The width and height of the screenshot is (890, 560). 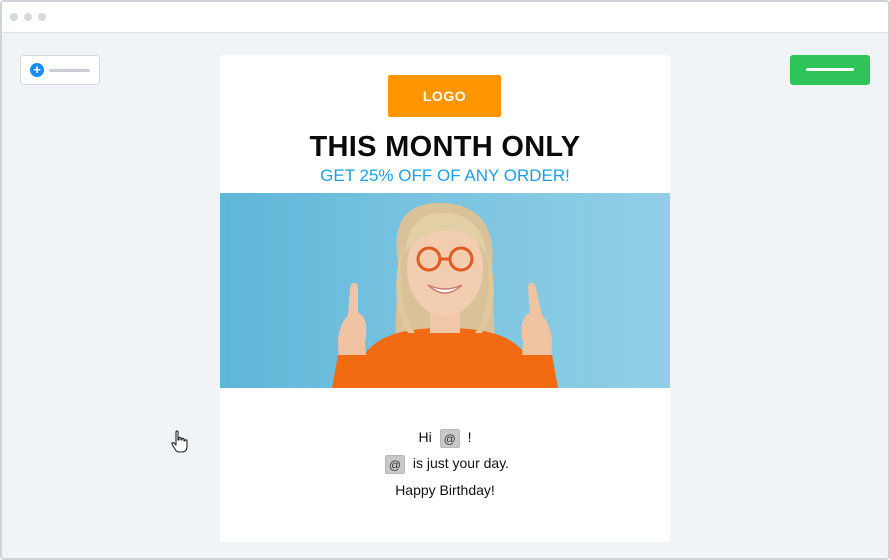 What do you see at coordinates (445, 147) in the screenshot?
I see `headline: THIS MONTH ONLY` at bounding box center [445, 147].